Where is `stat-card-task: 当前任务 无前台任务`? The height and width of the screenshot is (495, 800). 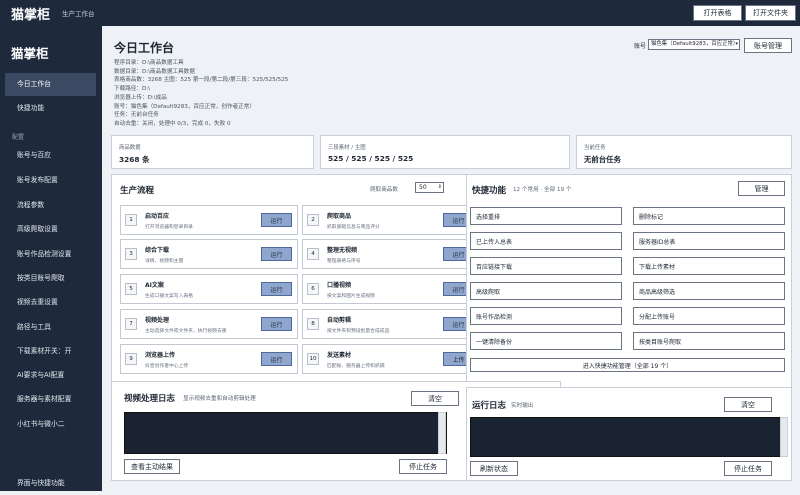
stat-card-task: 当前任务 无前台任务 is located at coordinates (684, 152).